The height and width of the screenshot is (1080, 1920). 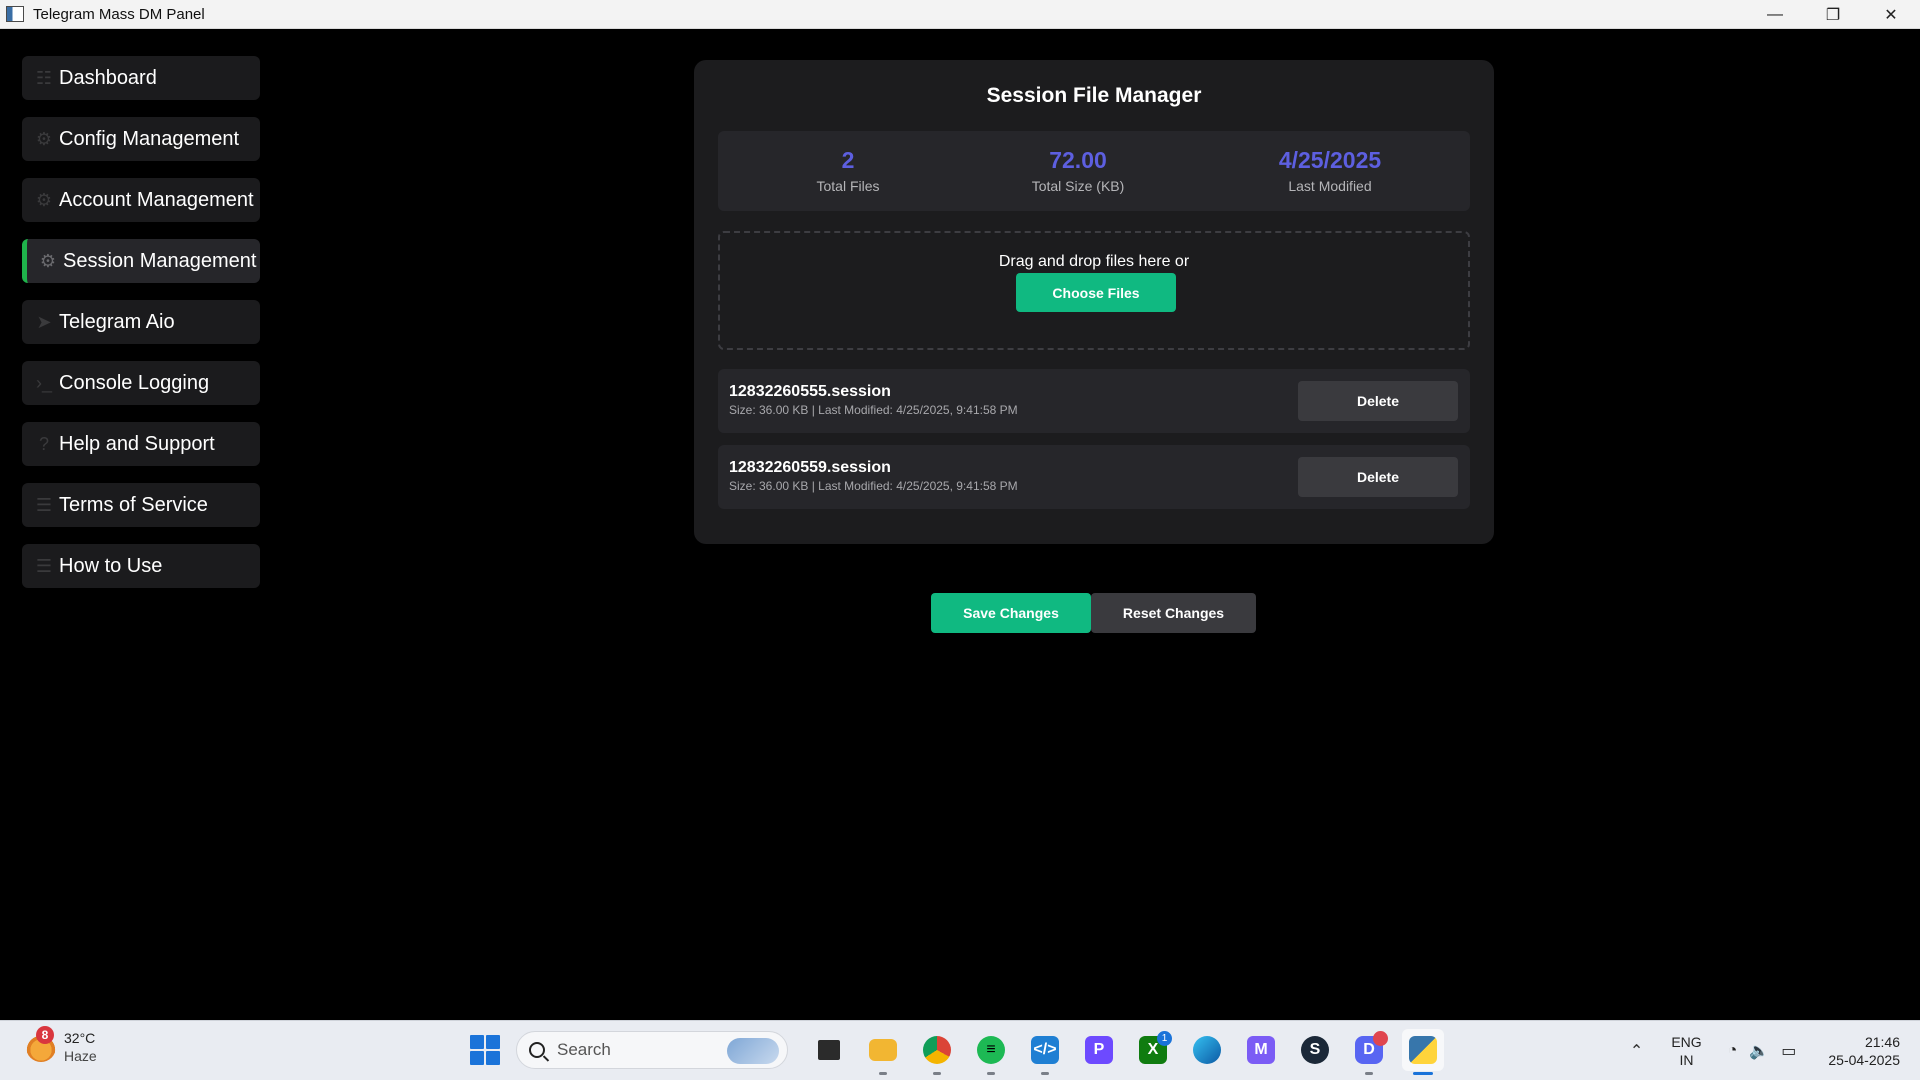 What do you see at coordinates (1686, 1060) in the screenshot?
I see `region-code: IN` at bounding box center [1686, 1060].